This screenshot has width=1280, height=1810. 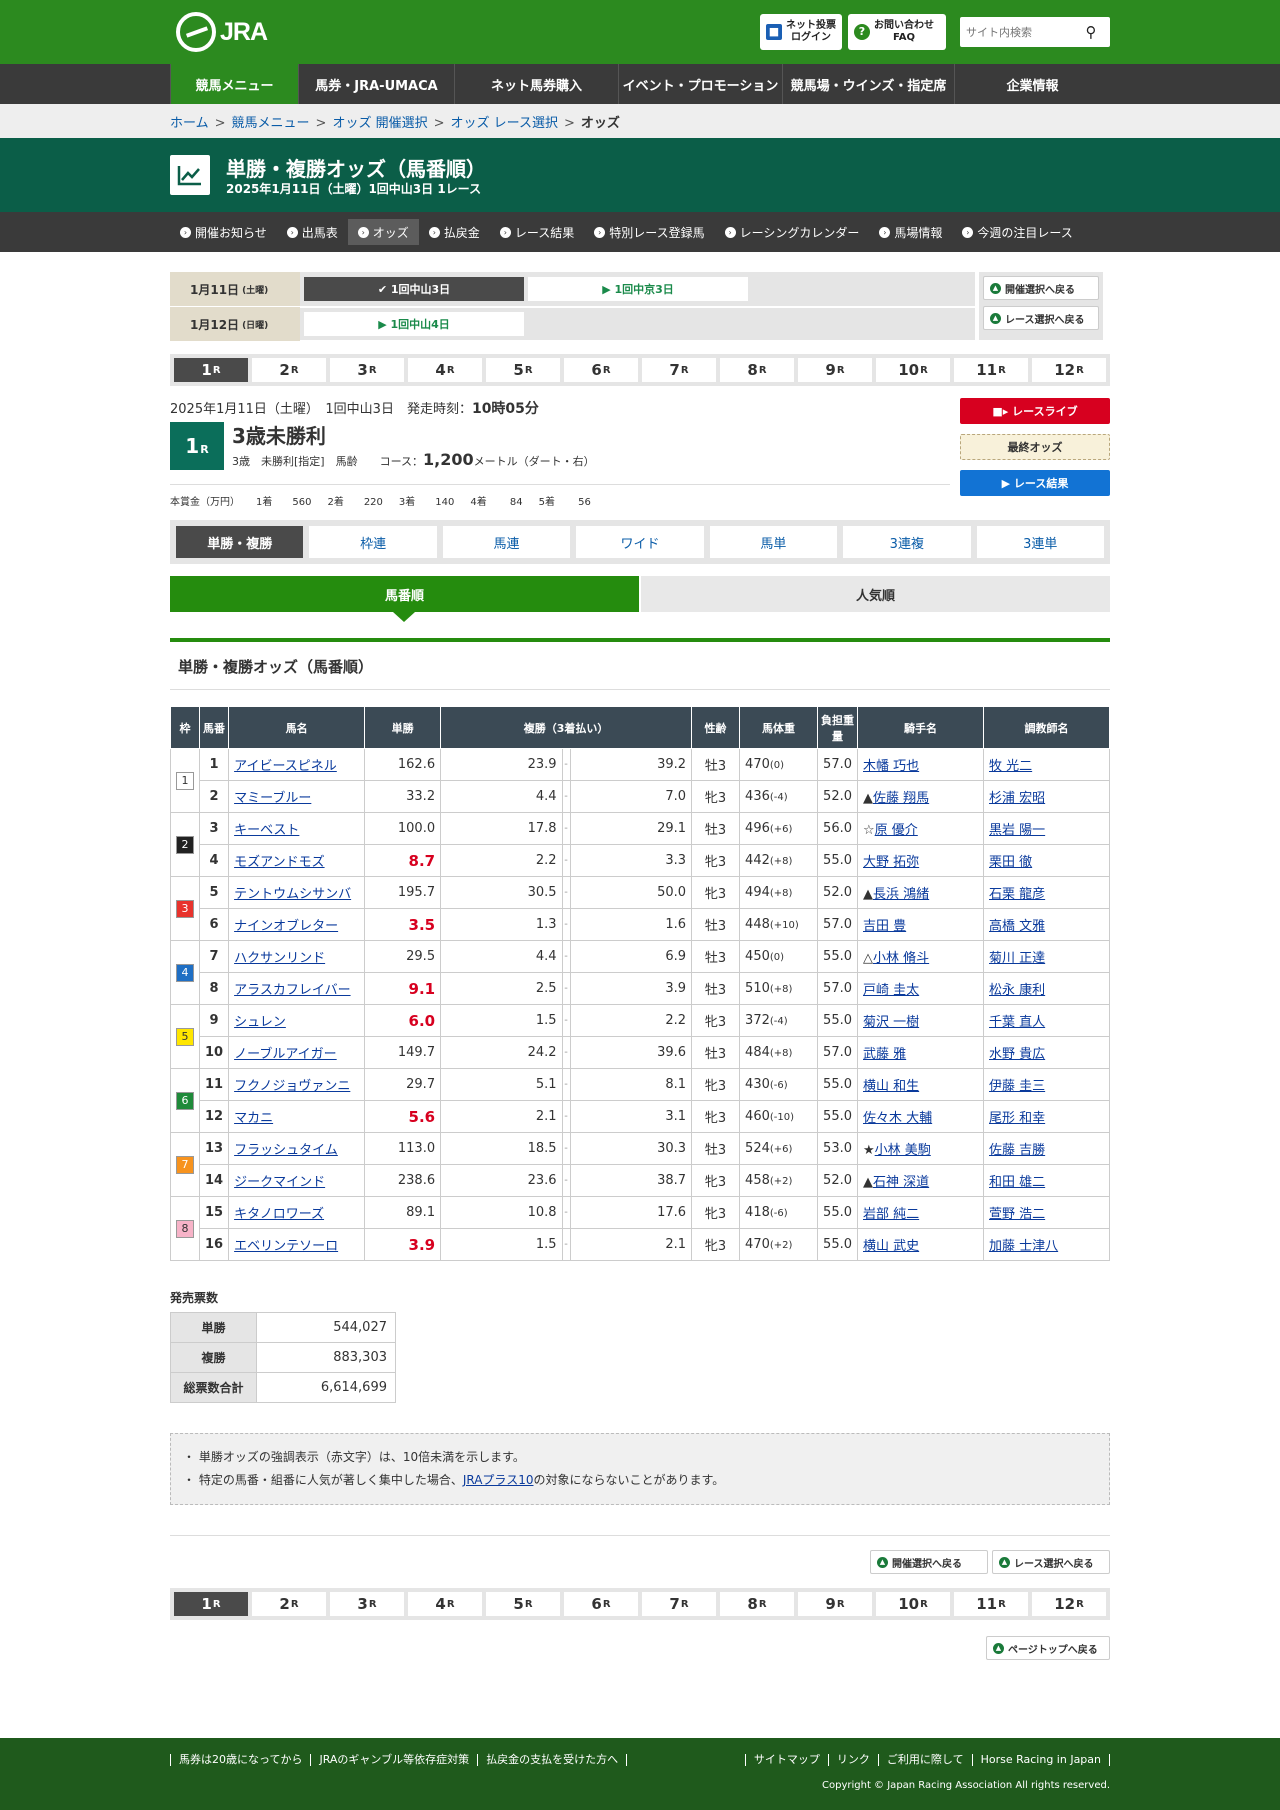 I want to click on jockey-link: 吉田 豊, so click(x=884, y=926).